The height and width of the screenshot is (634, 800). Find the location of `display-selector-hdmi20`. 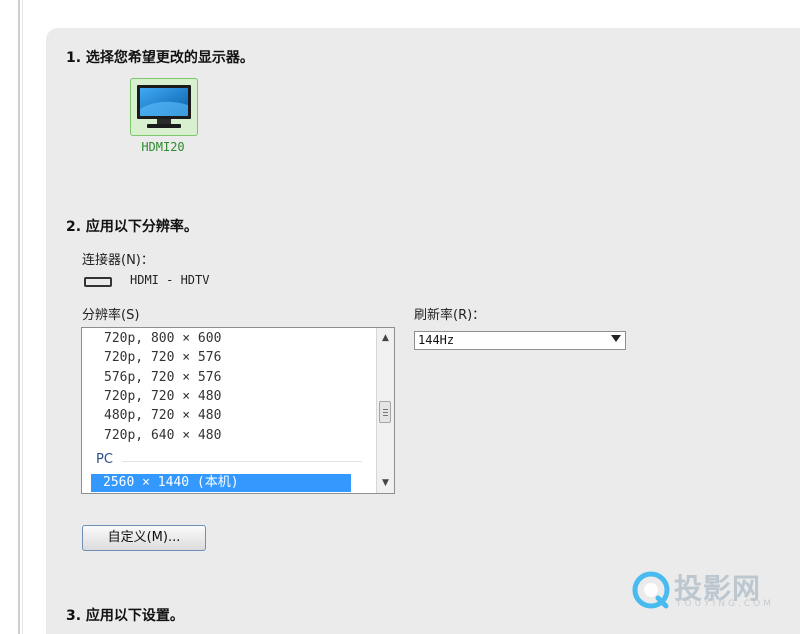

display-selector-hdmi20 is located at coordinates (164, 107).